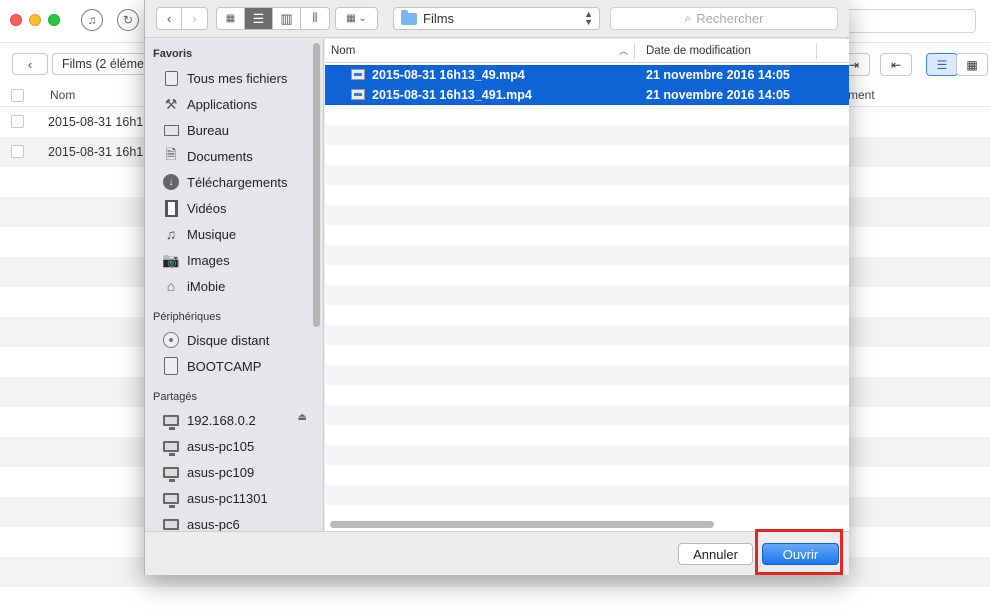  I want to click on column-right-header: ment, so click(861, 95).